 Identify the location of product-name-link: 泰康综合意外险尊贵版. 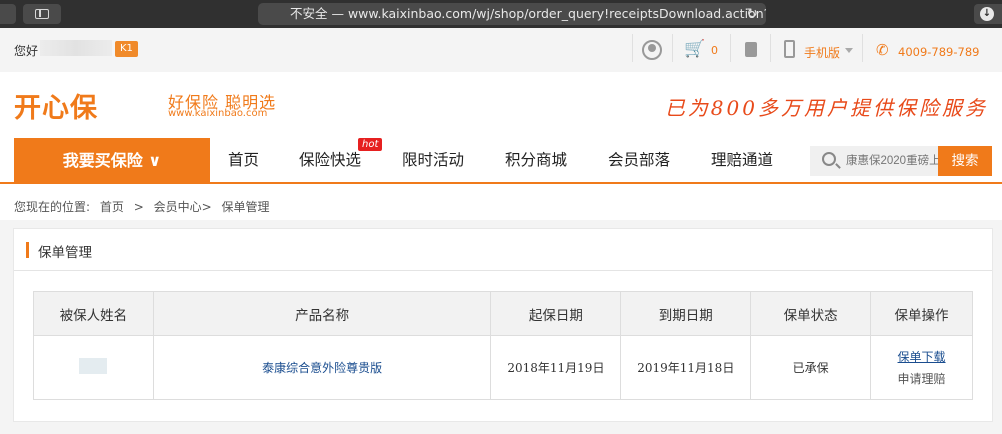
(322, 368).